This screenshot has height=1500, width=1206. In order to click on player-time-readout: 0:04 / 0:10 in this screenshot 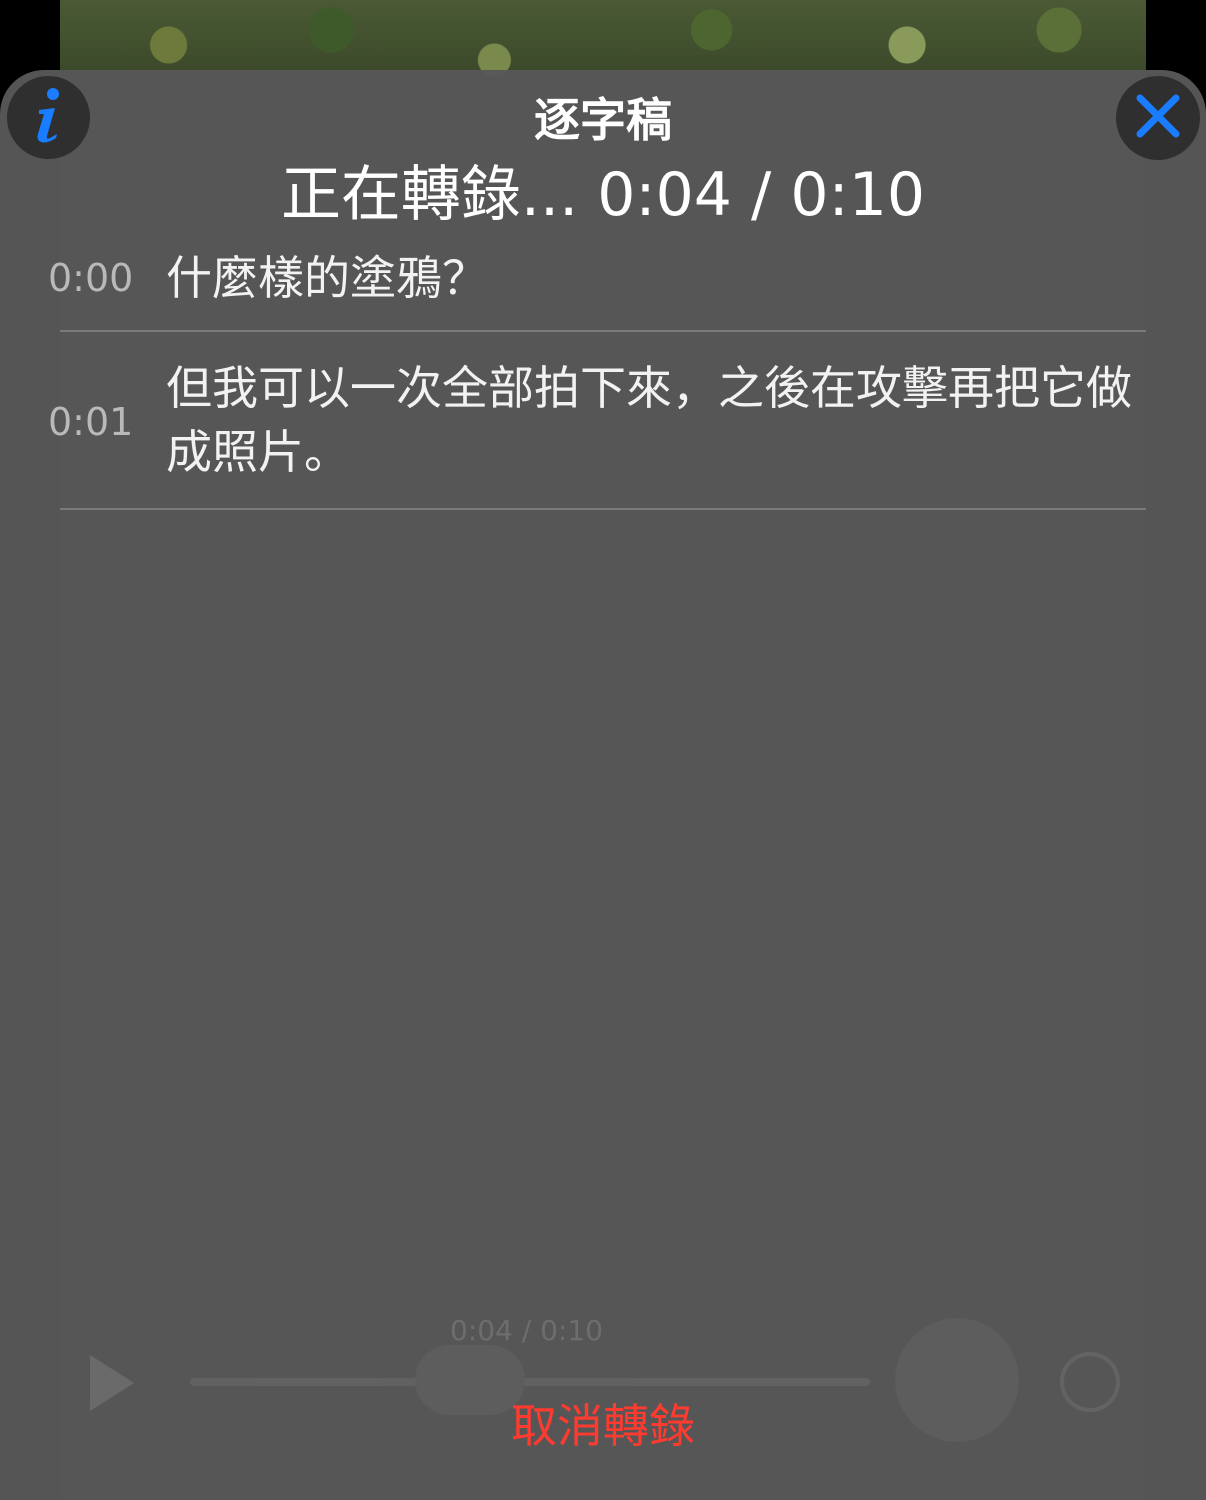, I will do `click(526, 1330)`.